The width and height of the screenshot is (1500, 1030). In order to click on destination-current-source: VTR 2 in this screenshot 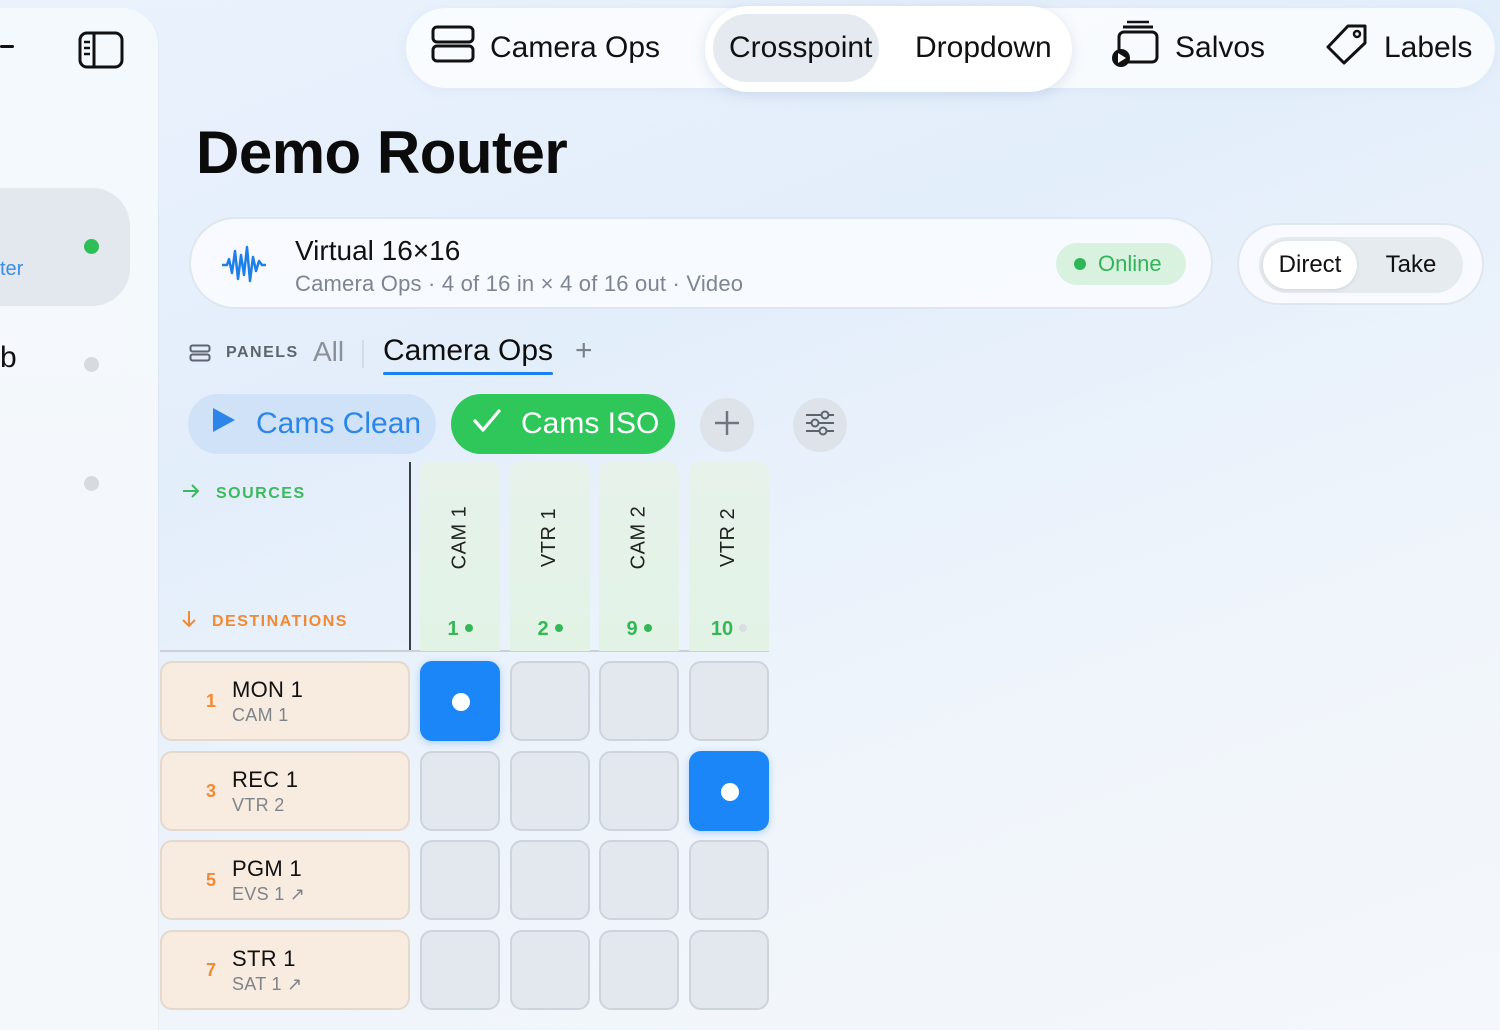, I will do `click(258, 805)`.